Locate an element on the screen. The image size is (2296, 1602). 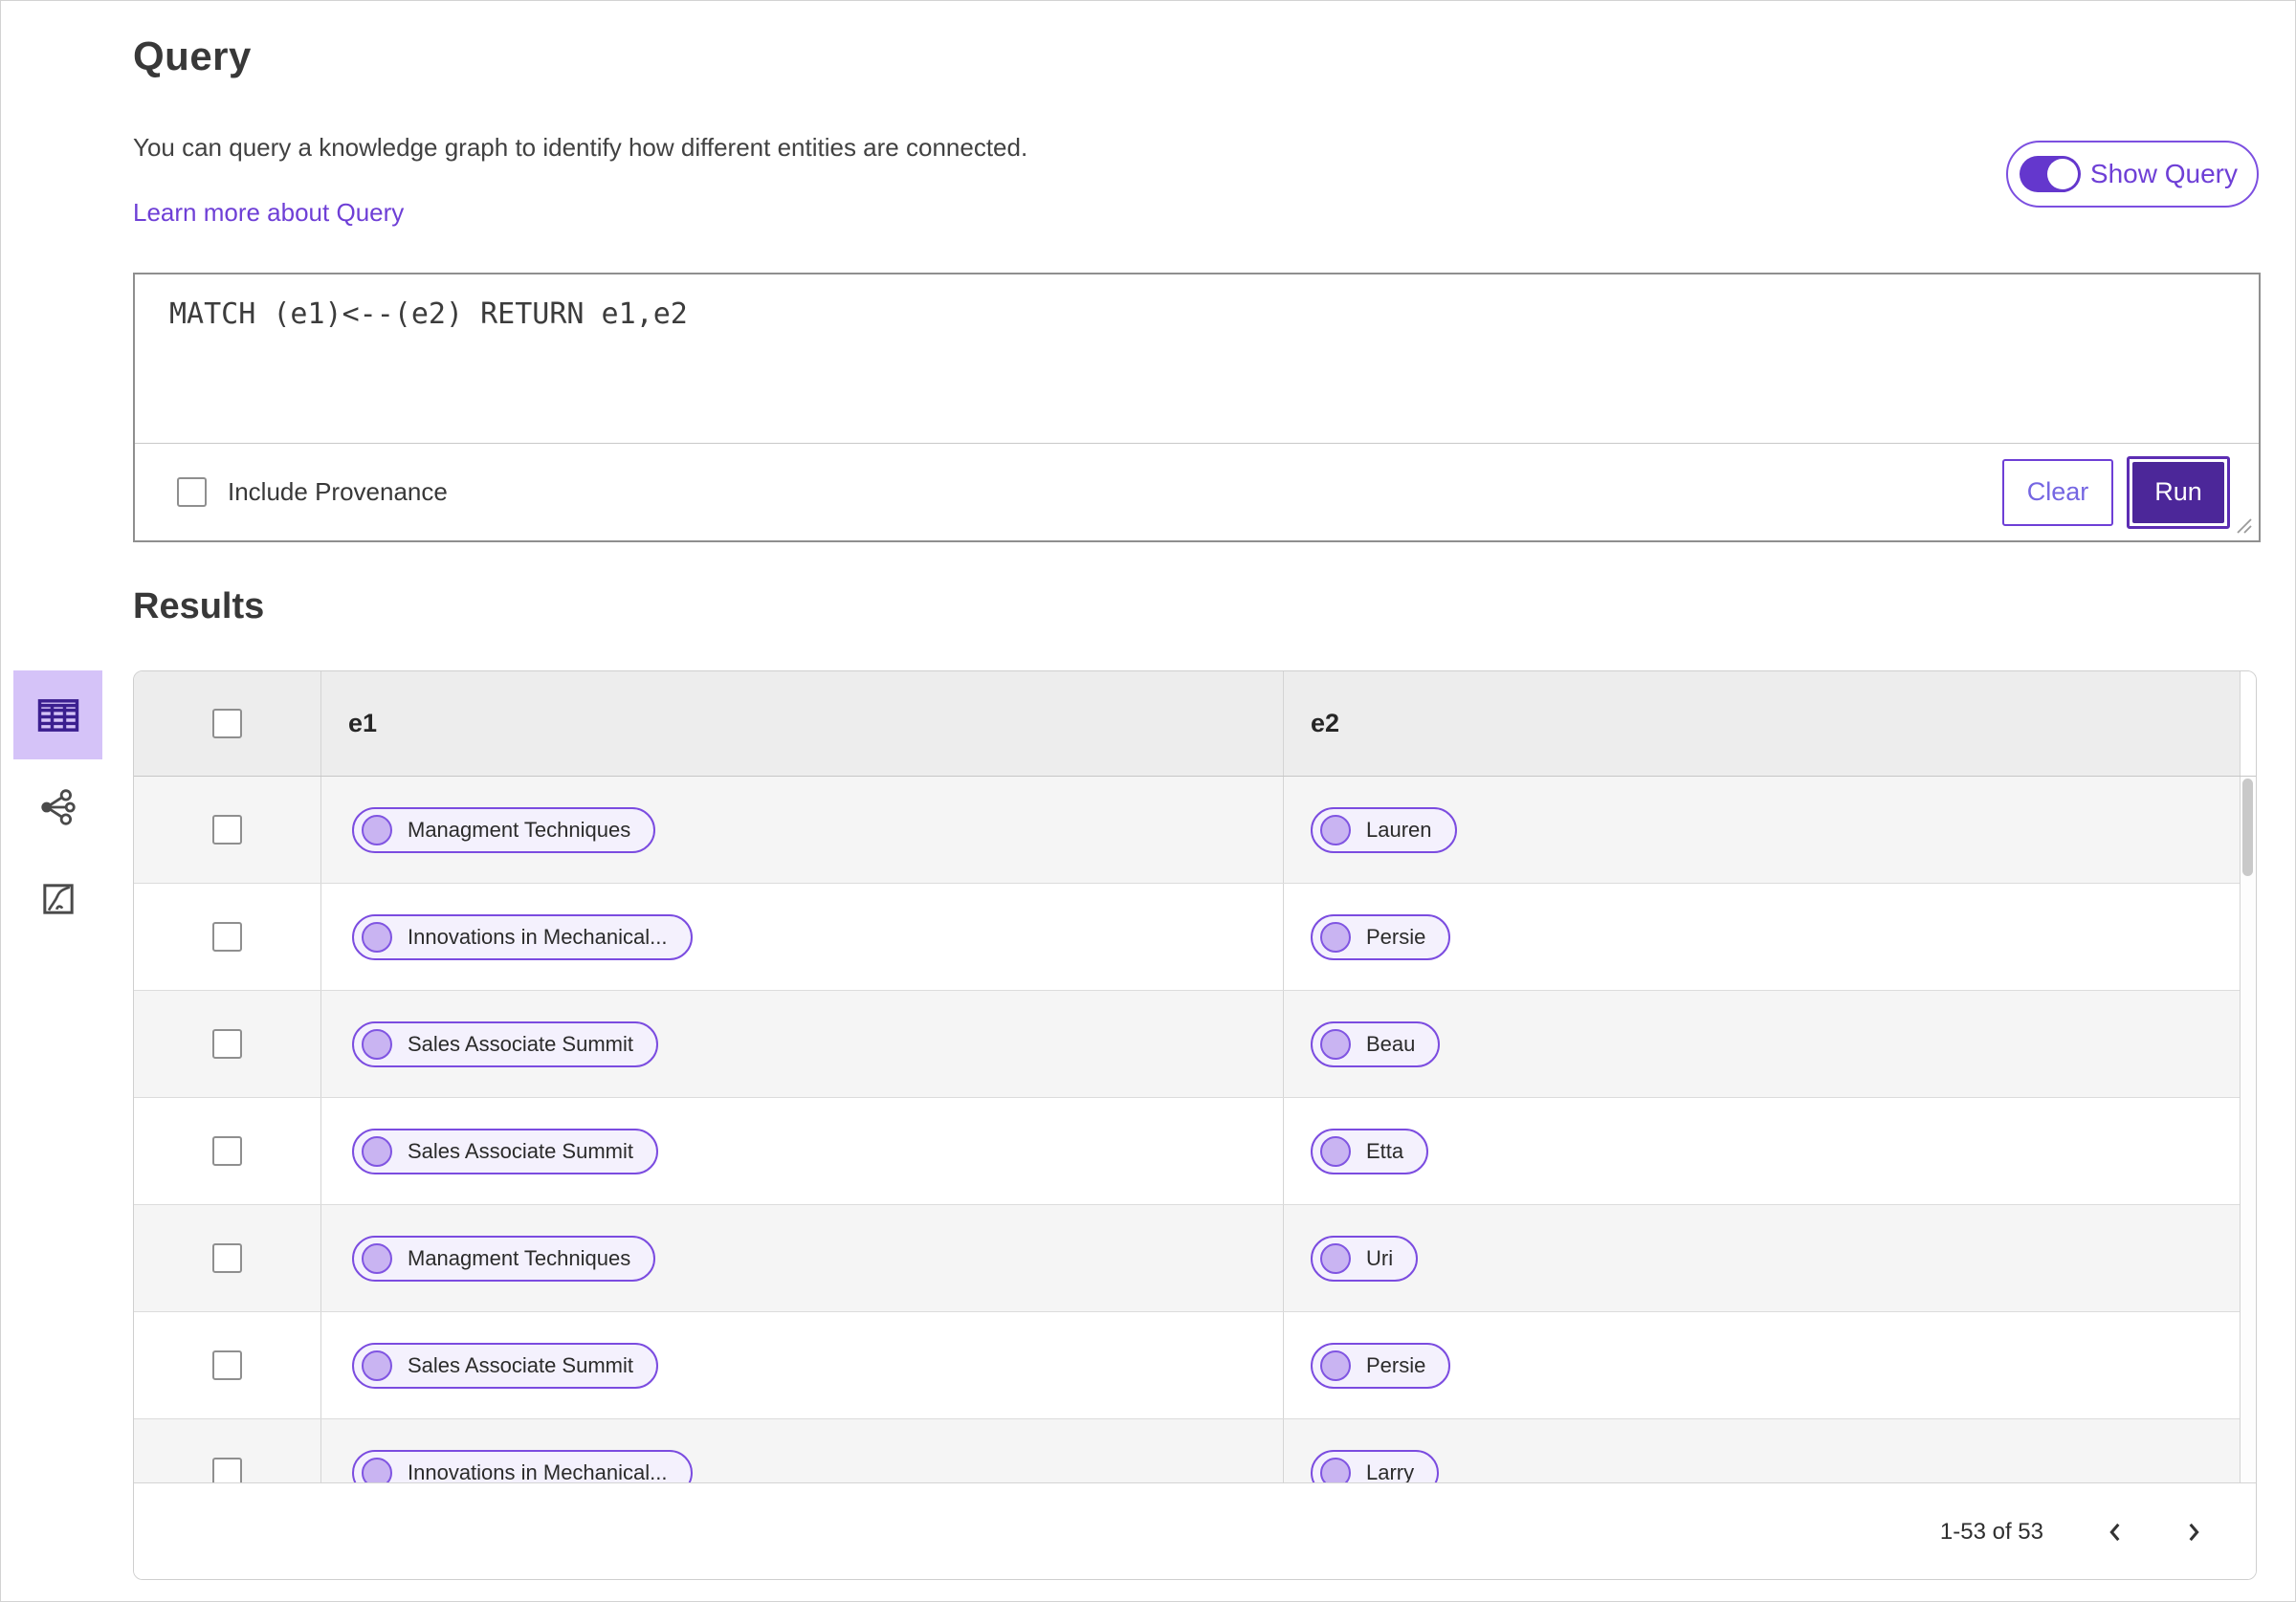
entity-label: Etta is located at coordinates (1385, 1150).